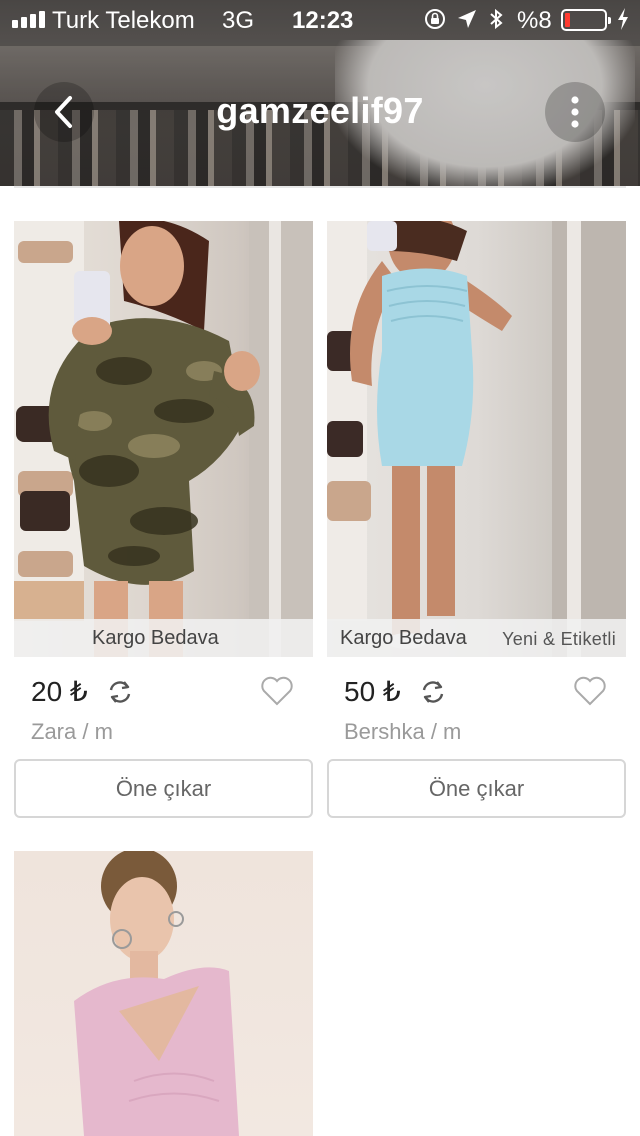 The height and width of the screenshot is (1136, 640). What do you see at coordinates (435, 19) in the screenshot?
I see `rotation-lock-icon` at bounding box center [435, 19].